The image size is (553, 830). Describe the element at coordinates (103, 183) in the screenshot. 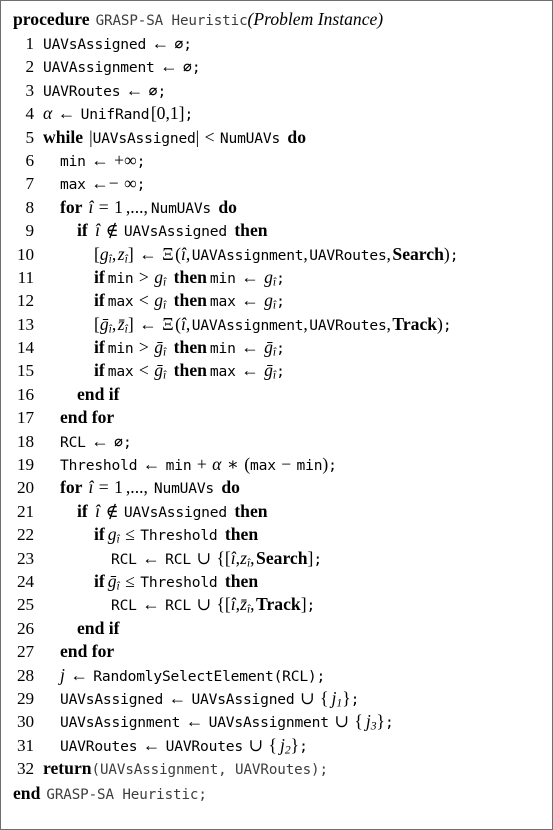

I see `line-content: max ←− ∞;` at that location.